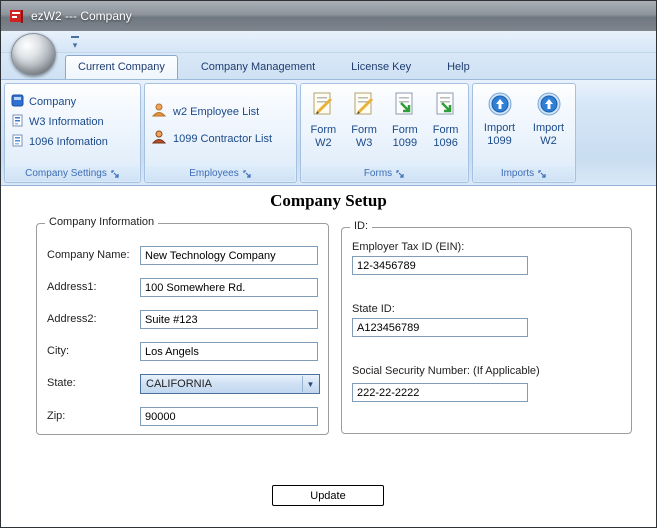 This screenshot has height=528, width=657. What do you see at coordinates (361, 226) in the screenshot?
I see `id-legend: ID:` at bounding box center [361, 226].